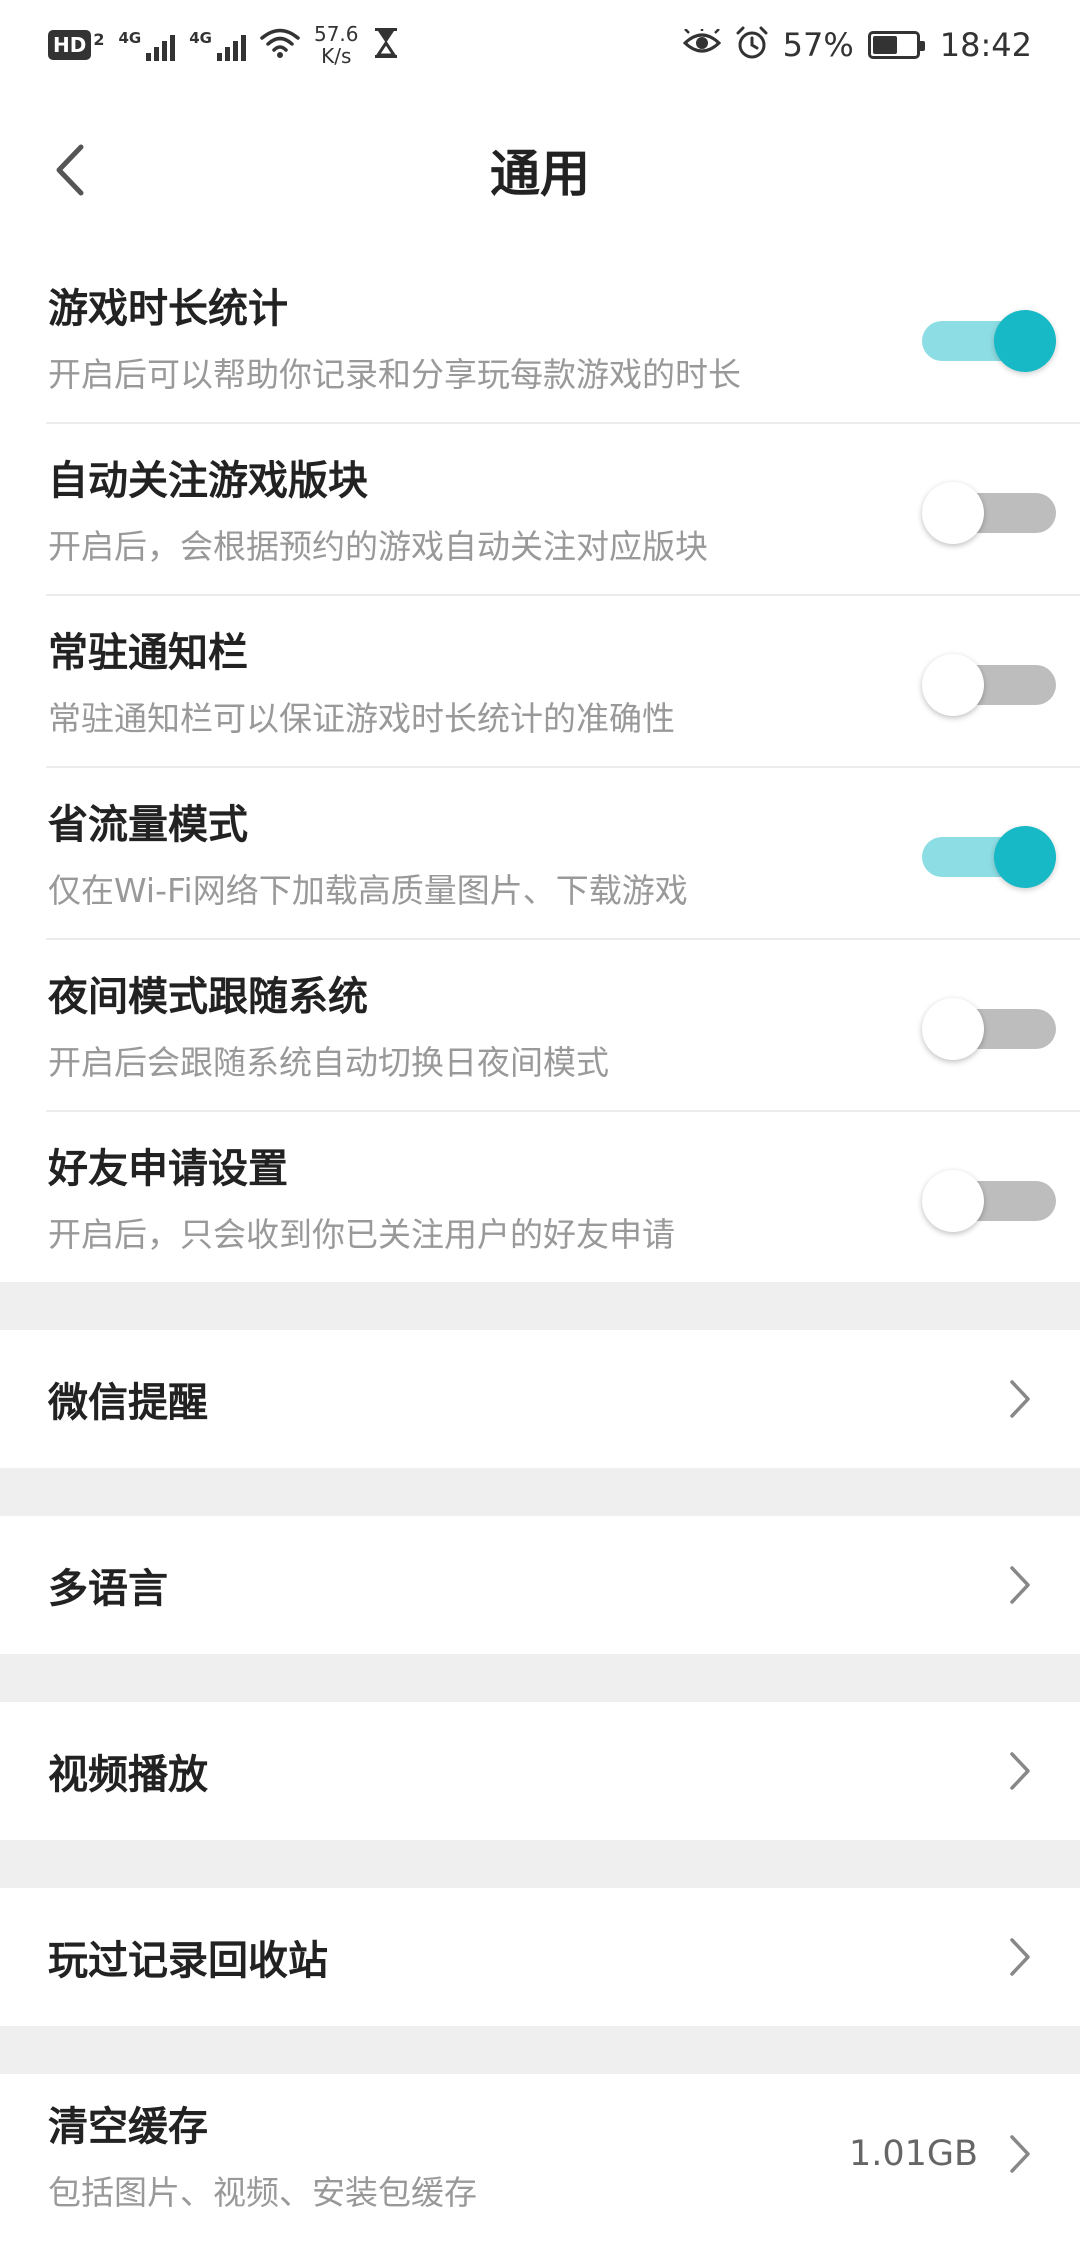 This screenshot has height=2244, width=1080. Describe the element at coordinates (168, 1169) in the screenshot. I see `toggle-row-title: 好友申请设置` at that location.